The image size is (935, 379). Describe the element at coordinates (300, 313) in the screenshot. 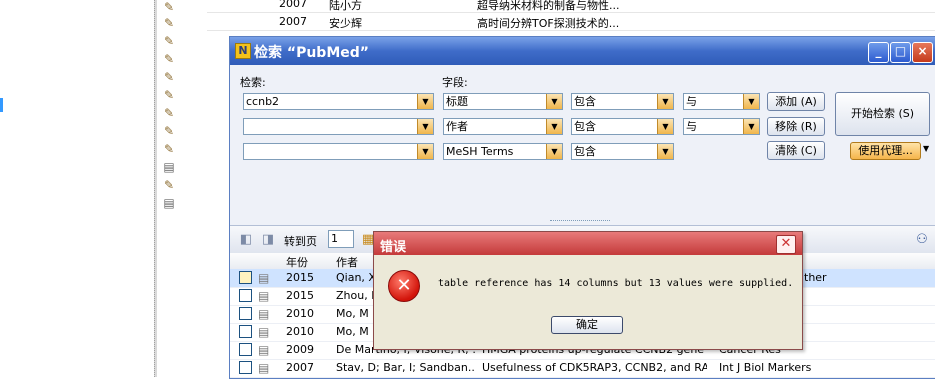

I see `year-cell: 2010` at that location.